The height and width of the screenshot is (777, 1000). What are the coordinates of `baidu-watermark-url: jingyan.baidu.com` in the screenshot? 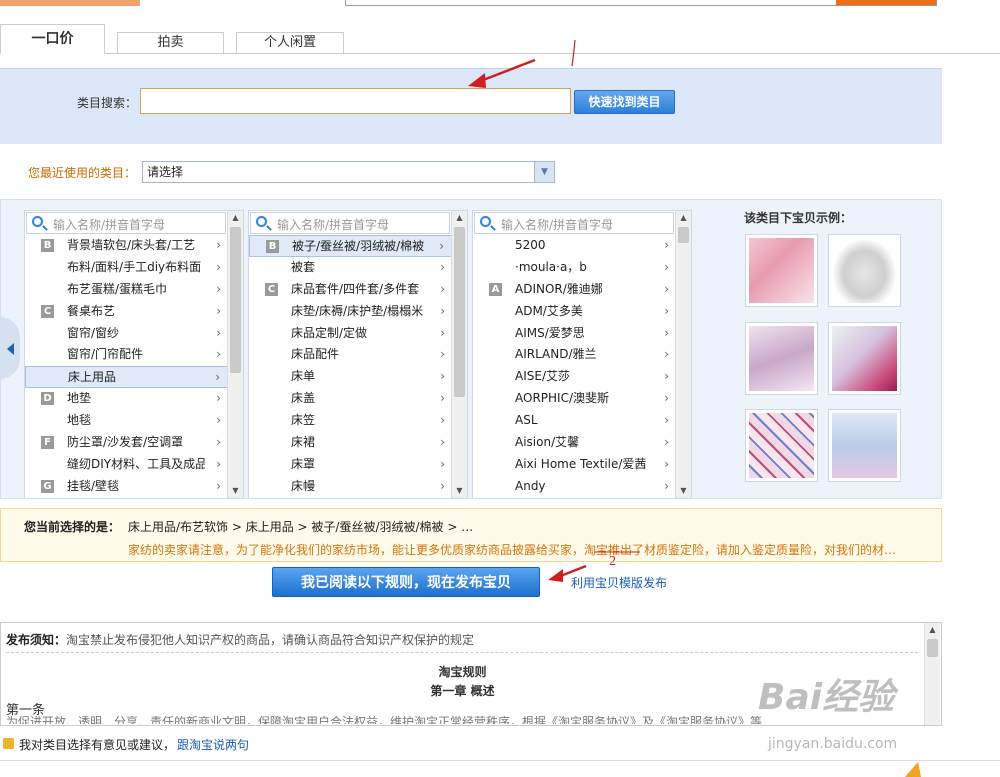 It's located at (833, 744).